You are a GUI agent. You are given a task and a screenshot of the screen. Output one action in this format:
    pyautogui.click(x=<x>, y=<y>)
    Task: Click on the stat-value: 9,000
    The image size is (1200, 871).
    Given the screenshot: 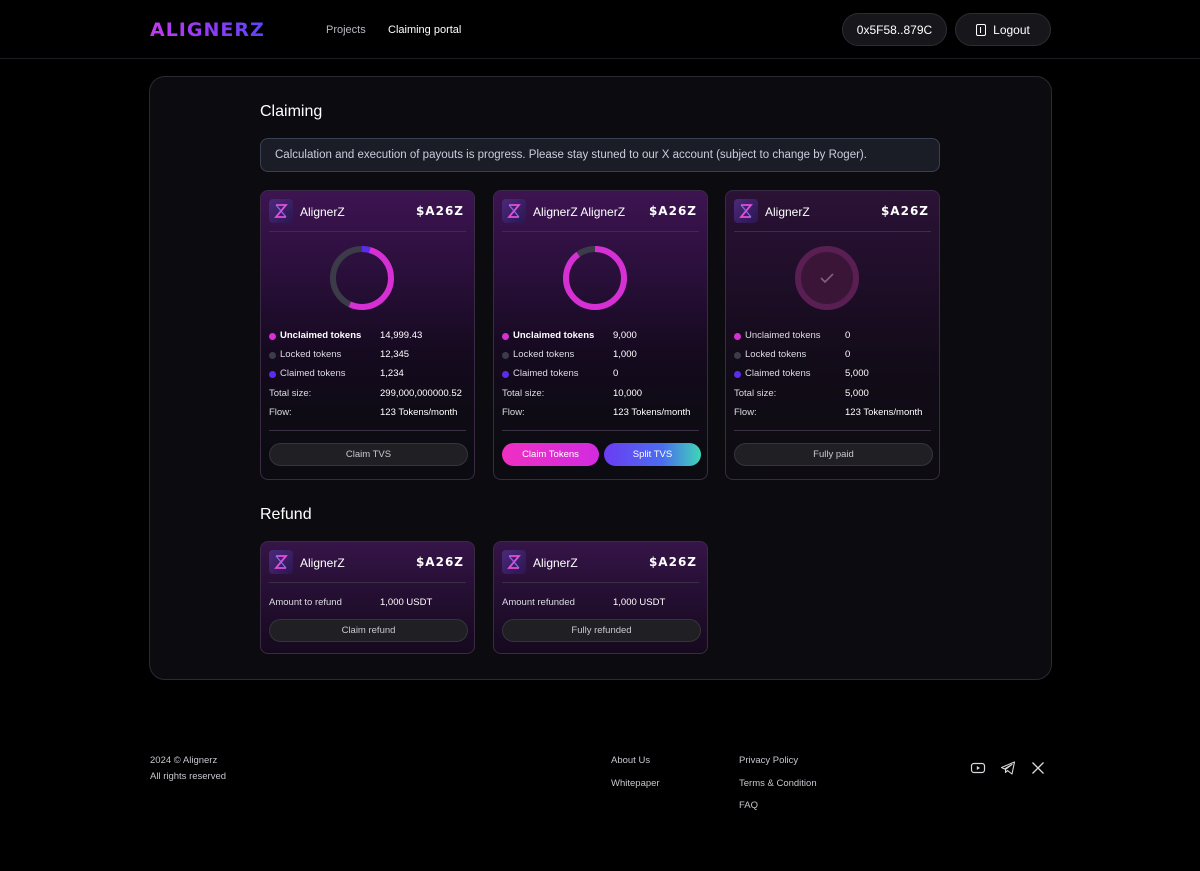 What is the action you would take?
    pyautogui.click(x=625, y=335)
    